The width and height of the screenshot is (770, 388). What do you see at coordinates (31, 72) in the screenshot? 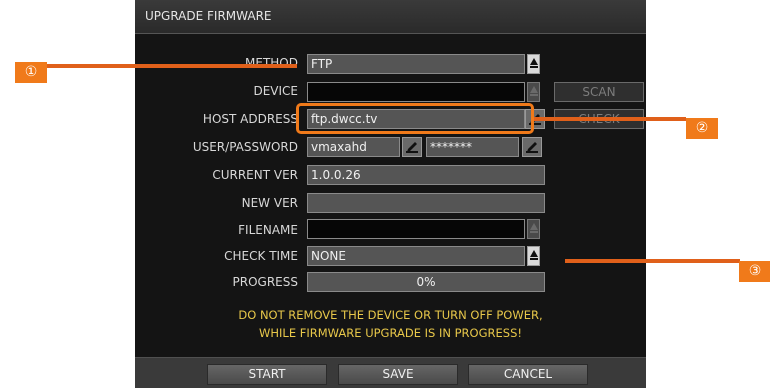
I see `callout-1: ①` at bounding box center [31, 72].